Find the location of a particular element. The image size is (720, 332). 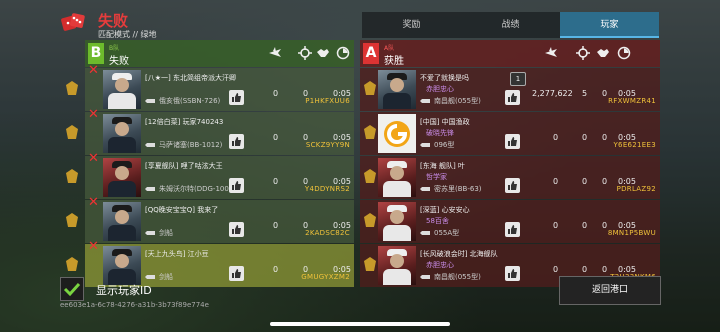

tab-players: 玩家 is located at coordinates (609, 25).